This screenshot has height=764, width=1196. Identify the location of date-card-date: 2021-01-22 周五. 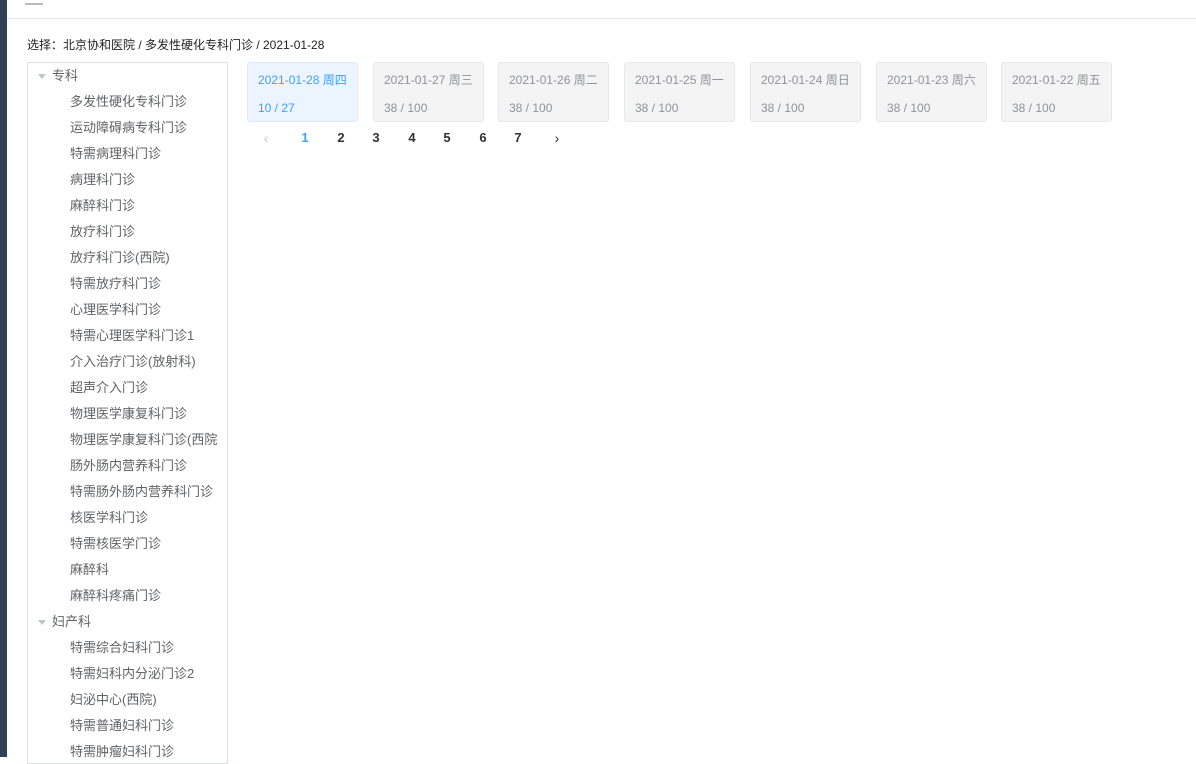
(1056, 80).